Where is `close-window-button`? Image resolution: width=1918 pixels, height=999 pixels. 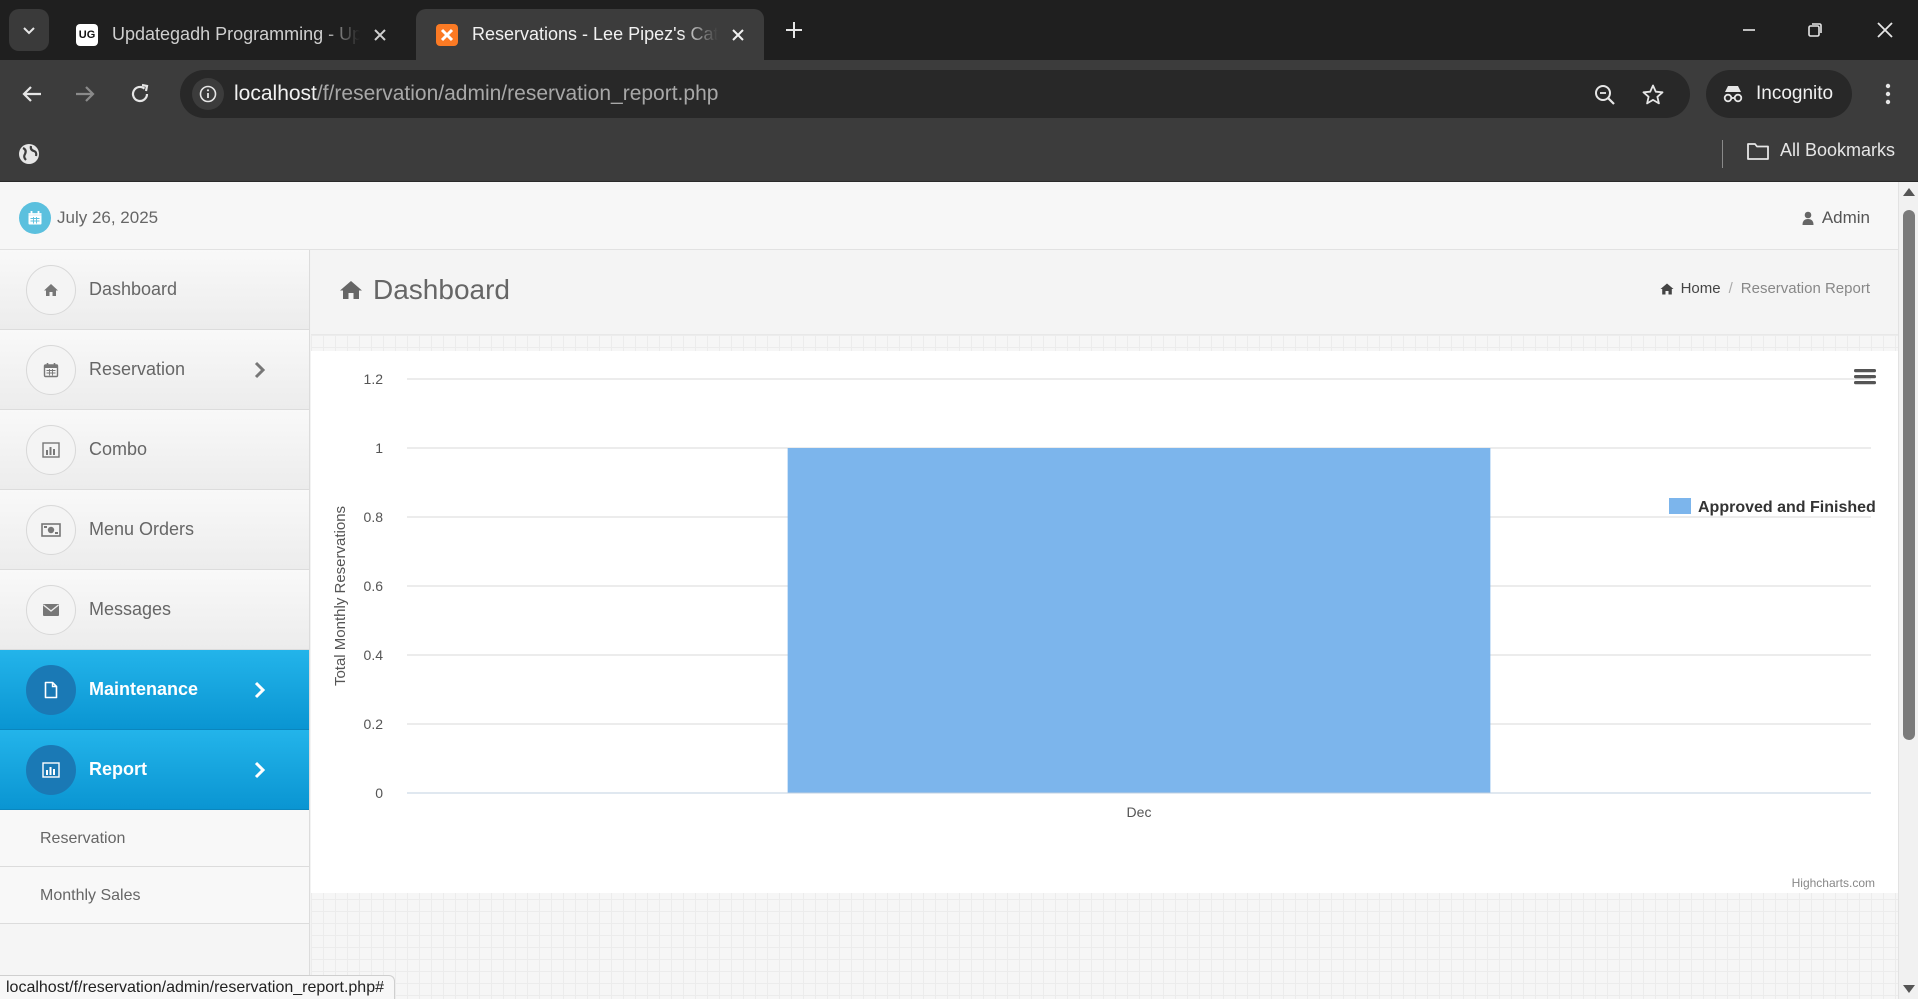 close-window-button is located at coordinates (1885, 30).